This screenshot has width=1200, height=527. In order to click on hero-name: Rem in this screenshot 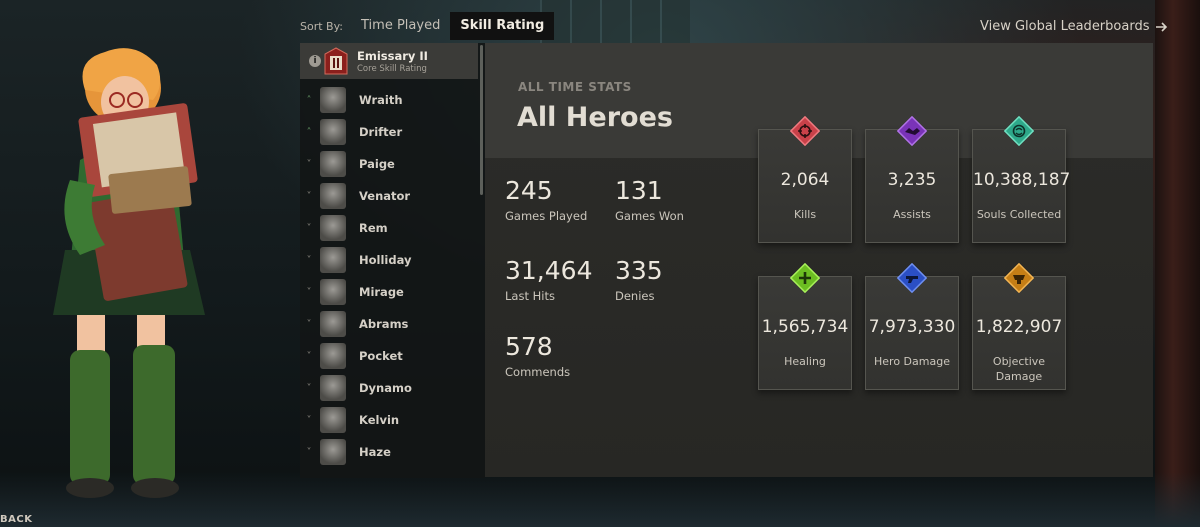, I will do `click(373, 228)`.